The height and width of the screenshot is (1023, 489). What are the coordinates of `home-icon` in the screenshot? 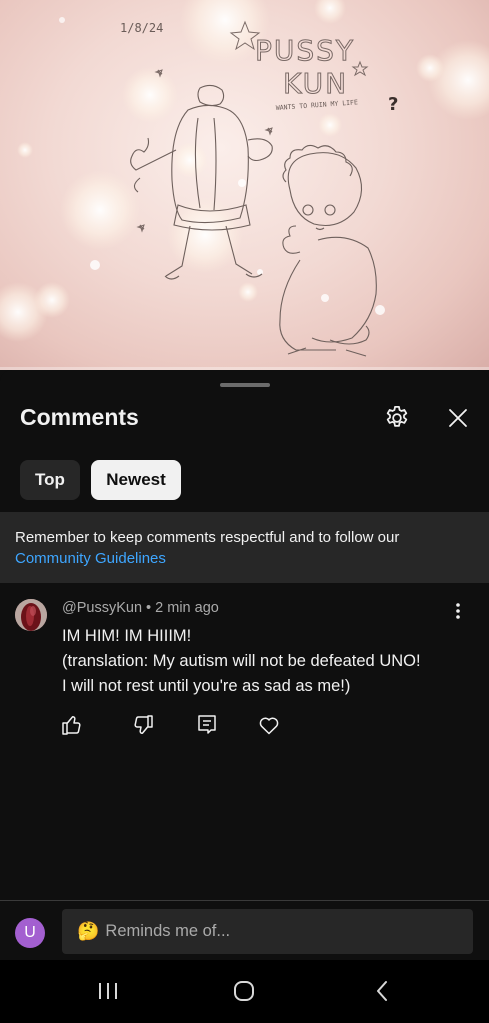 It's located at (244, 991).